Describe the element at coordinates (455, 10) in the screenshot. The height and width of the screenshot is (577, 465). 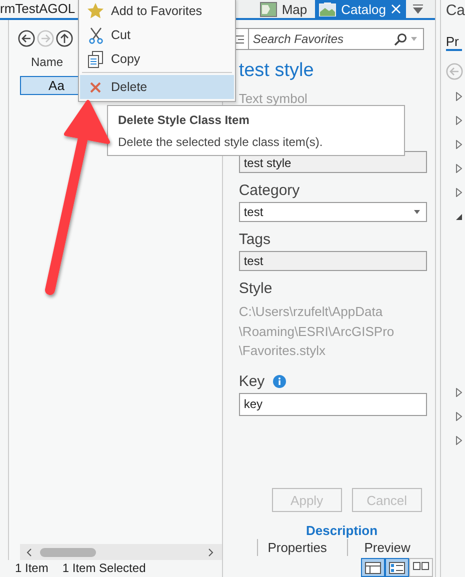
I see `pane-title: Ca` at that location.